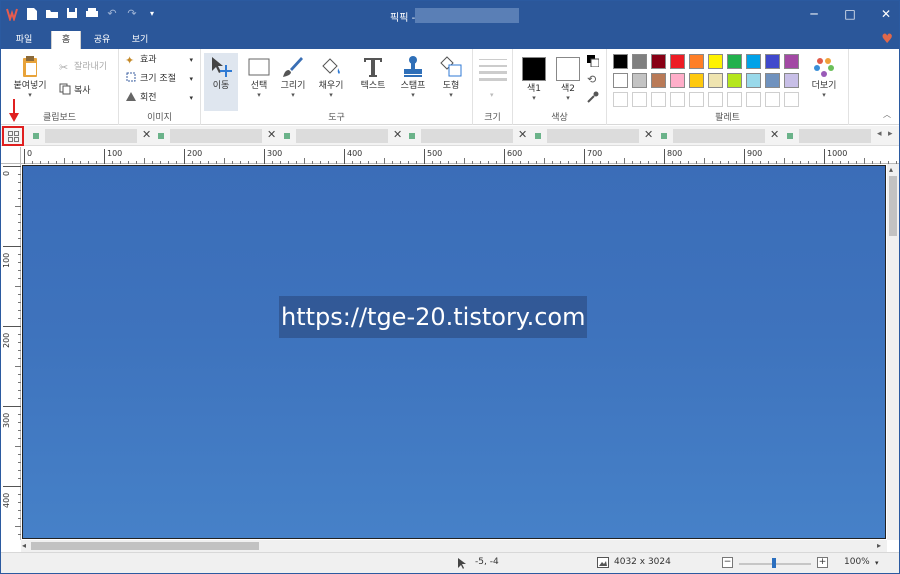  What do you see at coordinates (102, 40) in the screenshot?
I see `tab-share: 공유` at bounding box center [102, 40].